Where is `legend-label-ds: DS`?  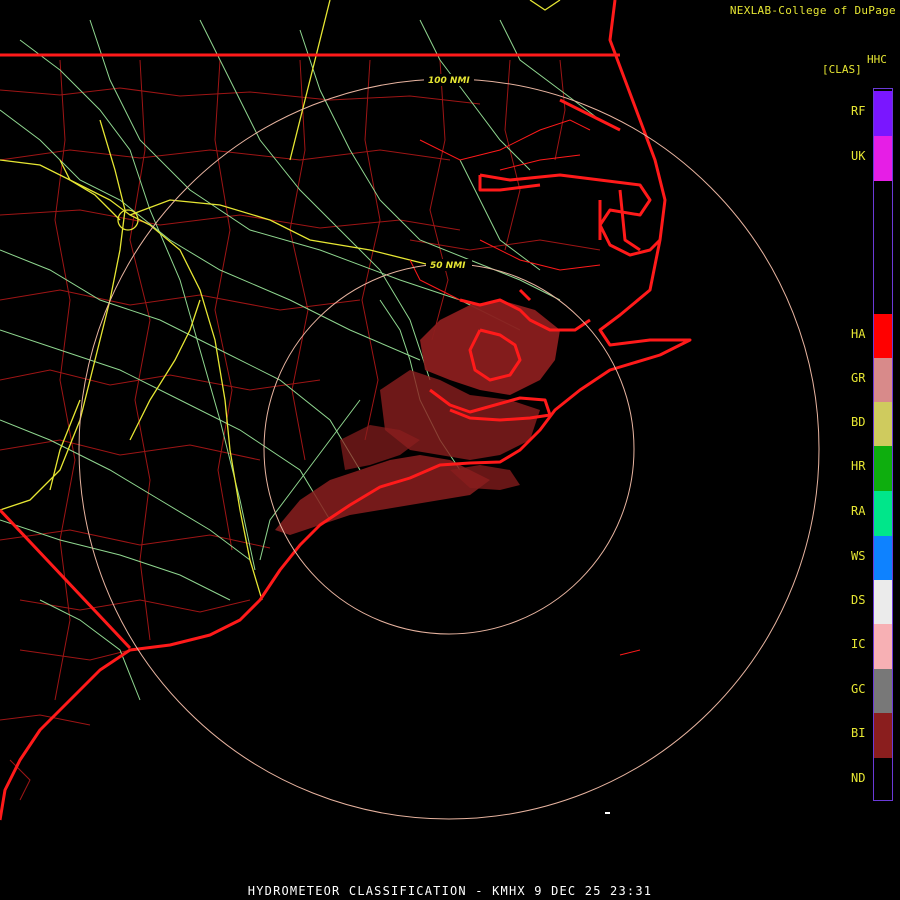
legend-label-ds: DS is located at coordinates (858, 600).